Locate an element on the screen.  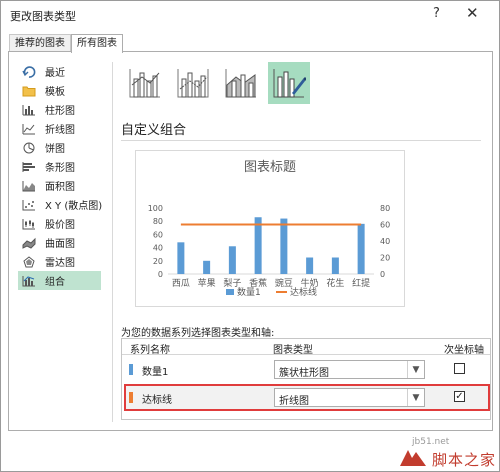
watermark-logo is located at coordinates (413, 458).